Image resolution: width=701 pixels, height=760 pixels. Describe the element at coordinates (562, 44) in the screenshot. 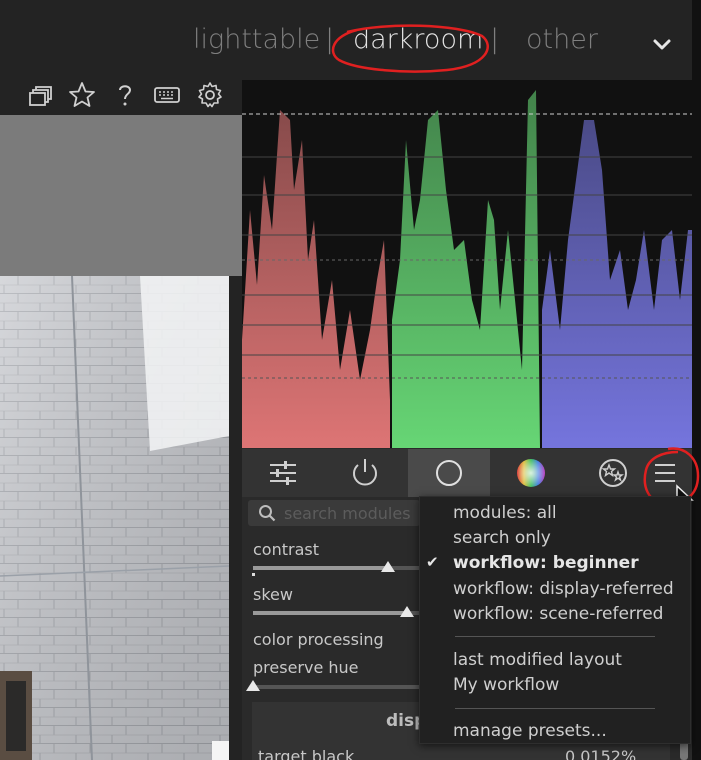

I see `view-other: other` at that location.